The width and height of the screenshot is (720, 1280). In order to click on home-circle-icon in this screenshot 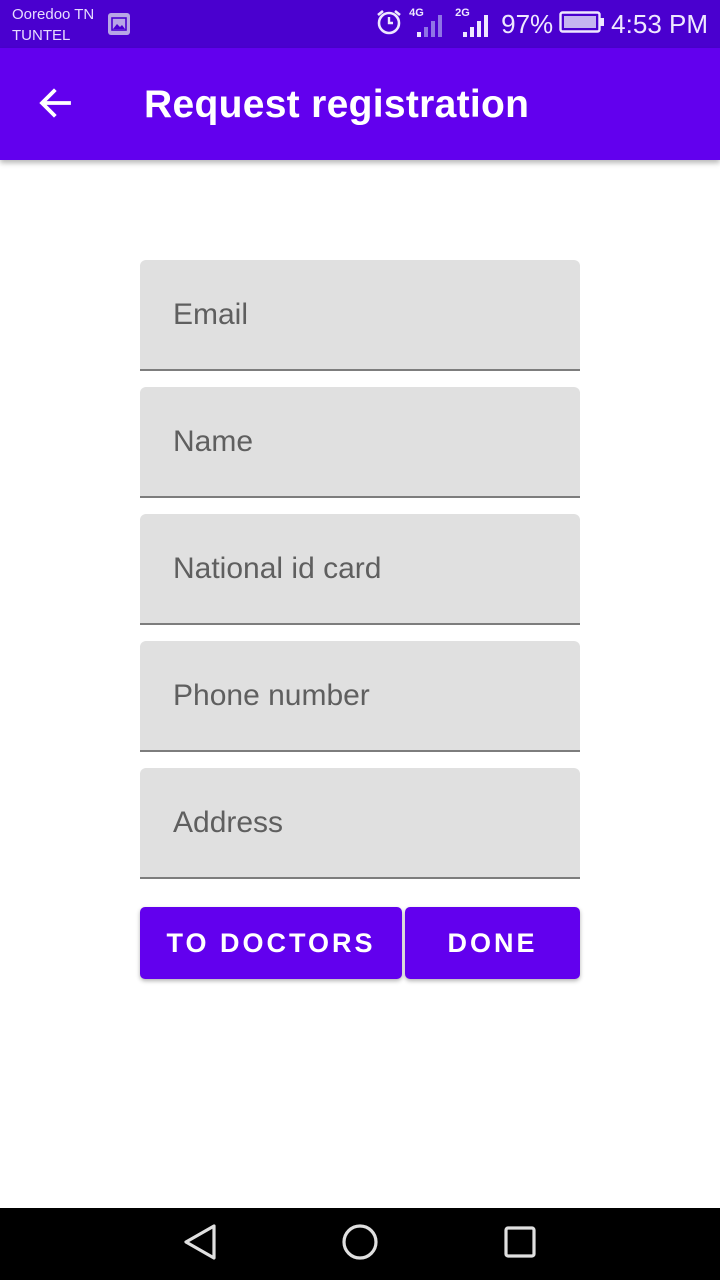, I will do `click(360, 1244)`.